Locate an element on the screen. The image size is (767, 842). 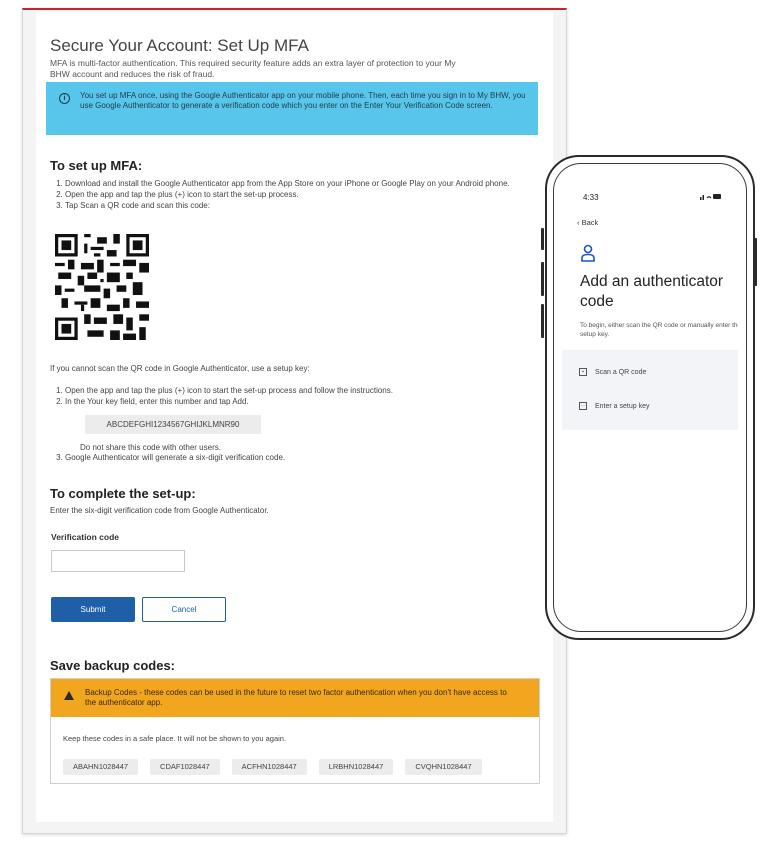
setup-key-box: ABCDEFGHI1234567GHIJKLMNR90 is located at coordinates (173, 424).